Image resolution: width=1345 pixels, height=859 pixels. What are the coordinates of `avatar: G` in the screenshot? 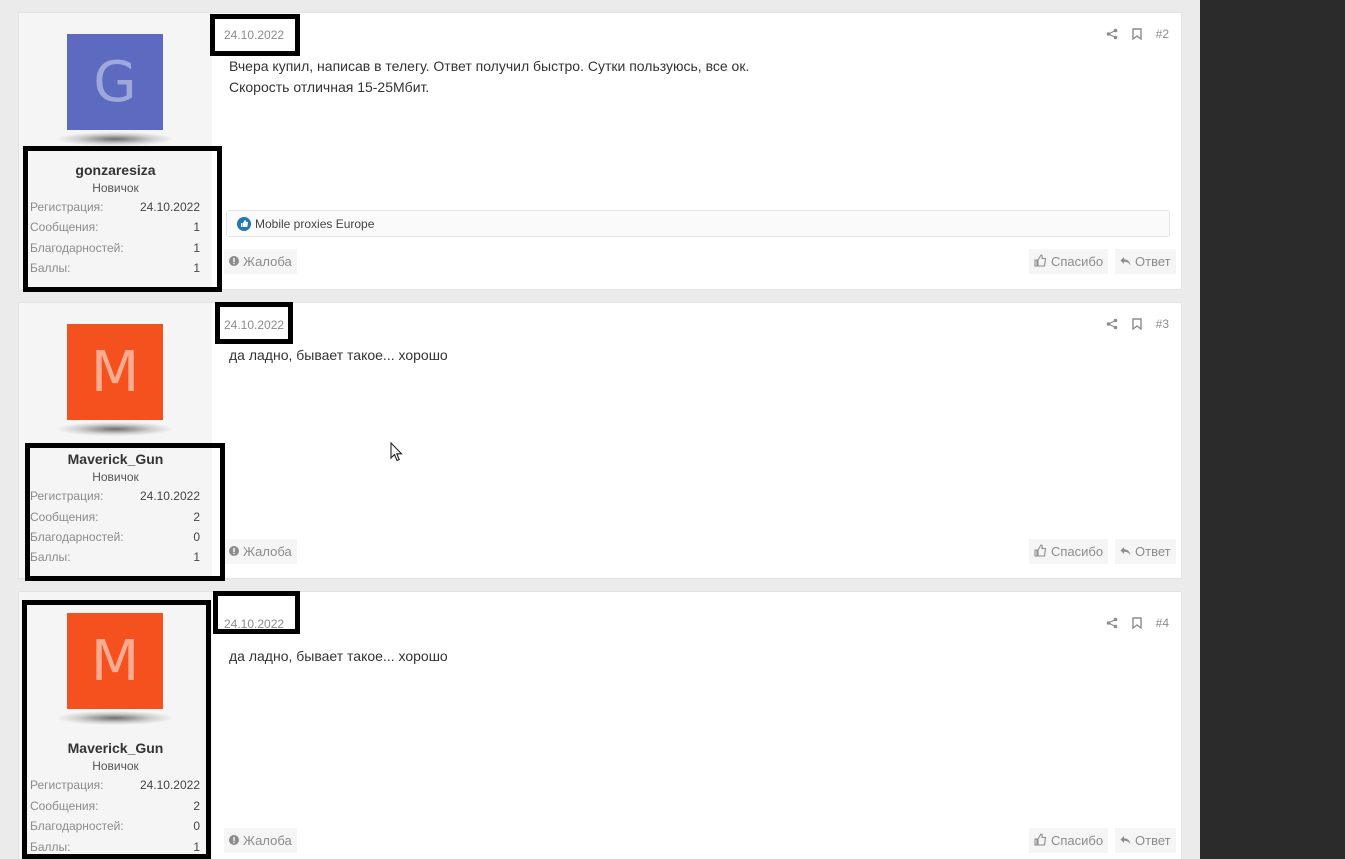 It's located at (115, 82).